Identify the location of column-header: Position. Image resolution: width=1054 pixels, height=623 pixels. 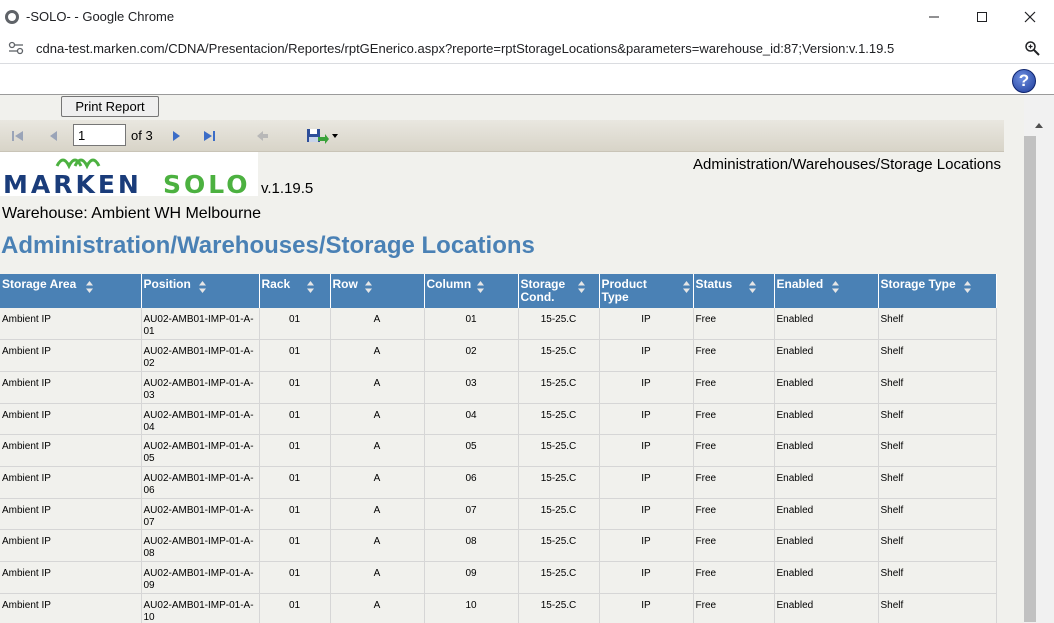
(200, 291).